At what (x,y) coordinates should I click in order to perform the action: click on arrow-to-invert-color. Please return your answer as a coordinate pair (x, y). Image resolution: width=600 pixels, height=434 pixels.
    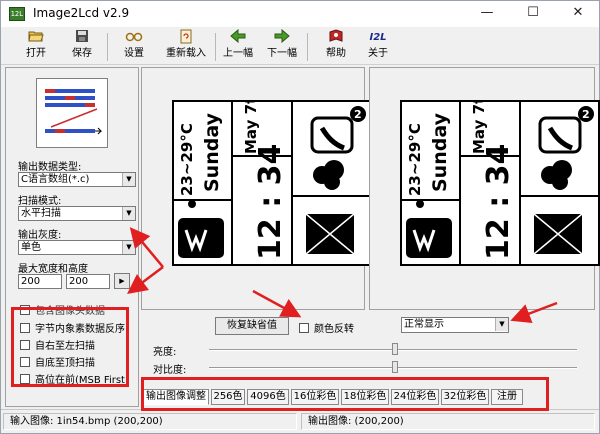
    Looking at the image, I should click on (277, 303).